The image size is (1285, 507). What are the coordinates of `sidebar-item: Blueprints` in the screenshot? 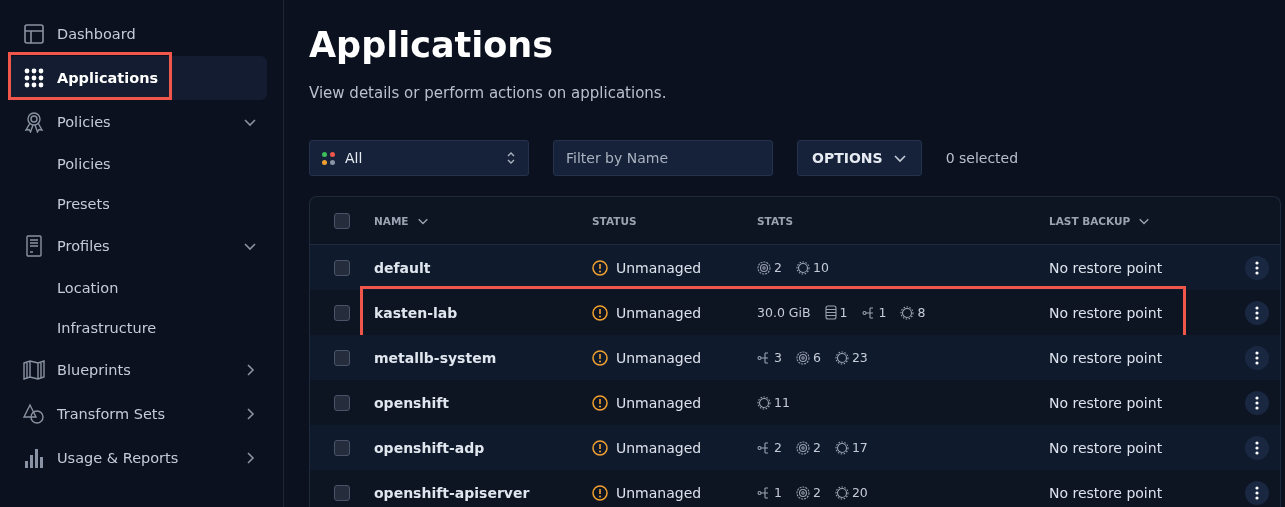 It's located at (137, 370).